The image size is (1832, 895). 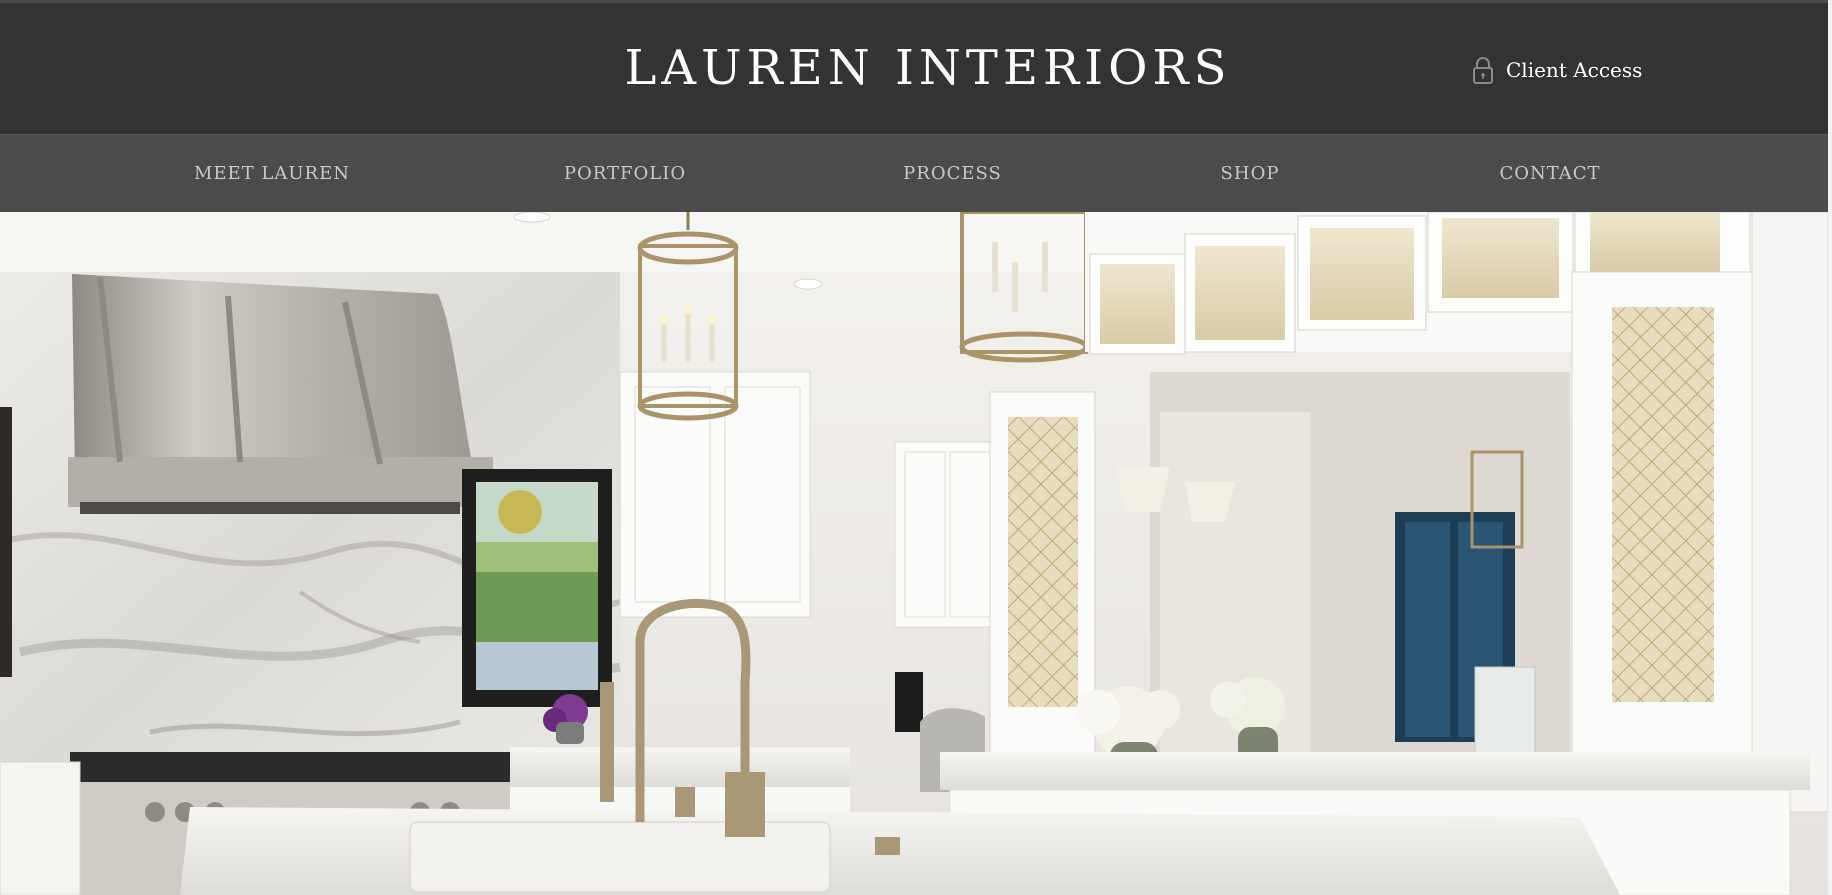 I want to click on page-edge, so click(x=1830, y=447).